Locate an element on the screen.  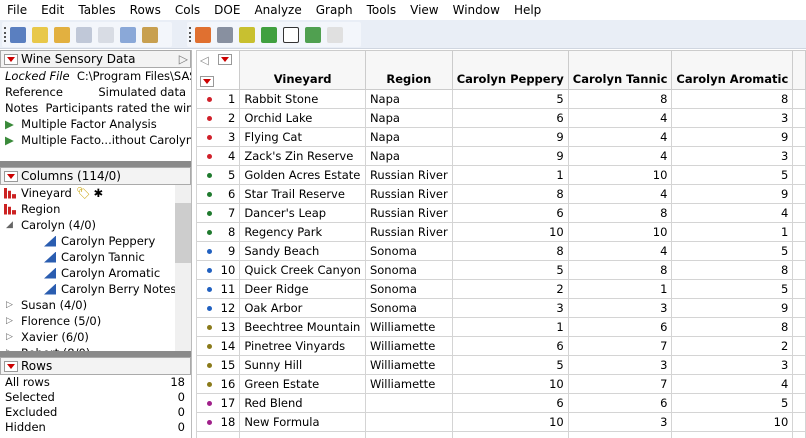
column-header: Vineyard is located at coordinates (302, 70).